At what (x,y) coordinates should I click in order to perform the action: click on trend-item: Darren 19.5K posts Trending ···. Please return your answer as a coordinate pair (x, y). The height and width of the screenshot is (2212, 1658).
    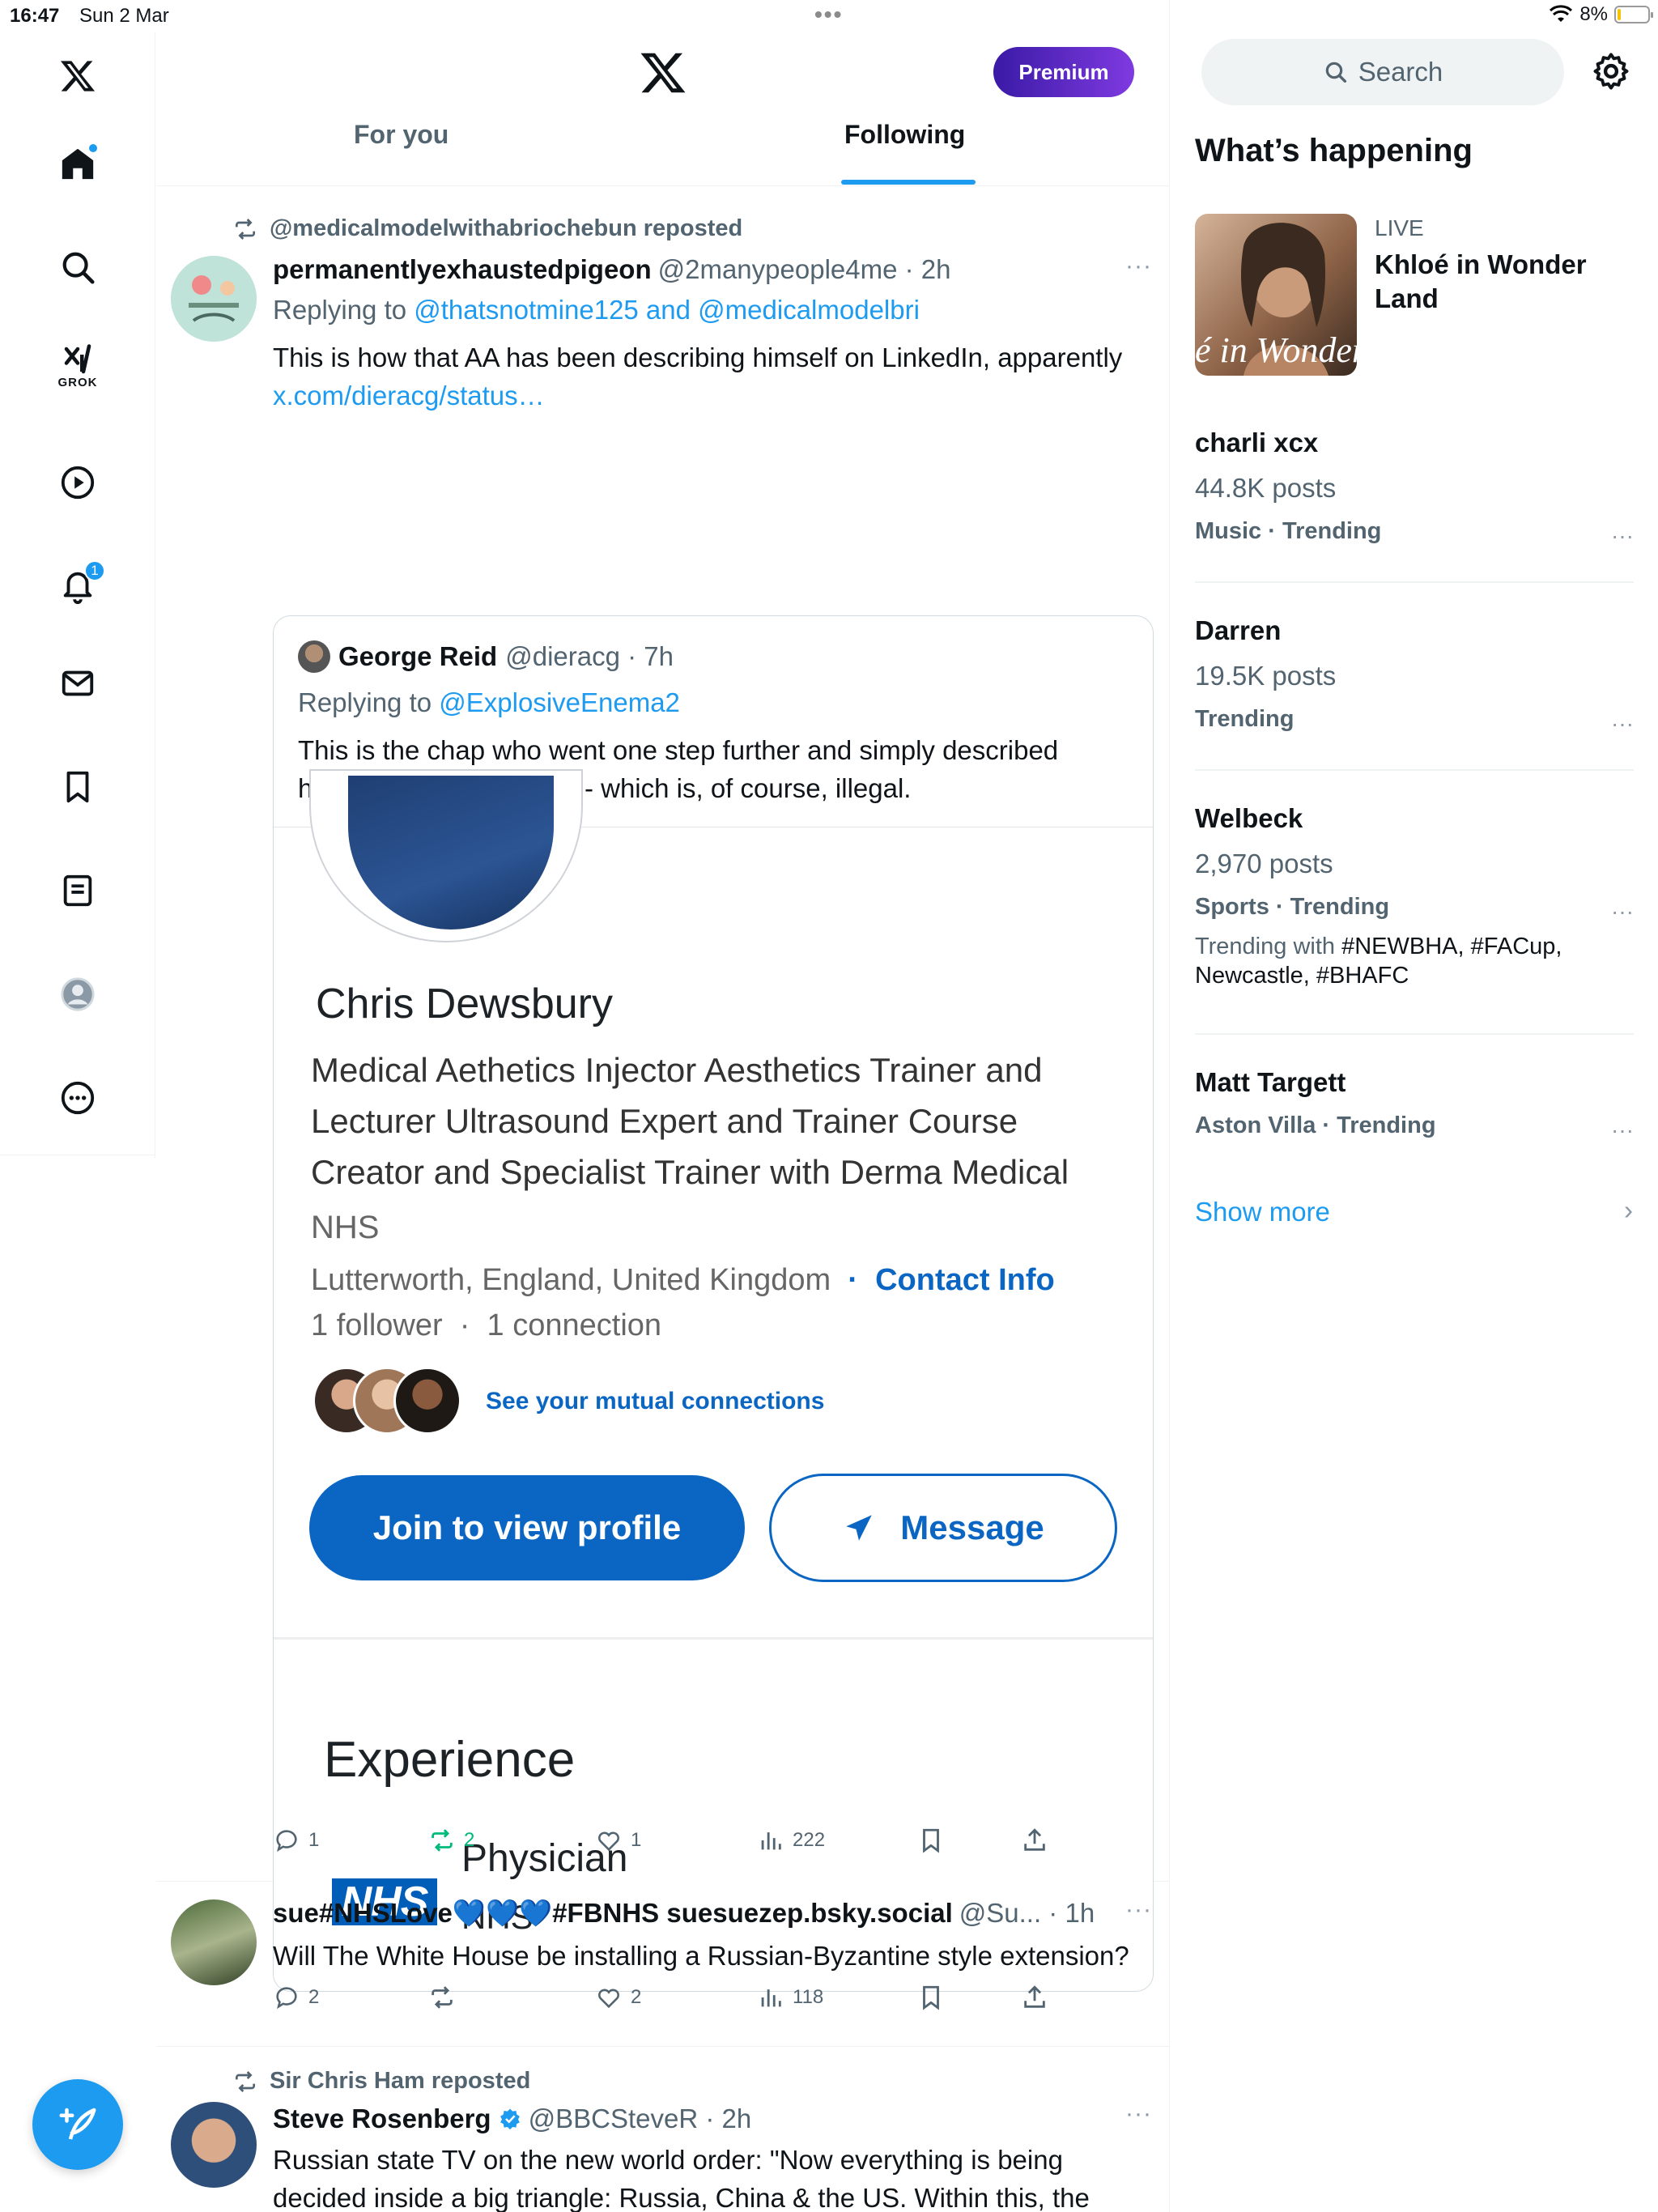
    Looking at the image, I should click on (1414, 676).